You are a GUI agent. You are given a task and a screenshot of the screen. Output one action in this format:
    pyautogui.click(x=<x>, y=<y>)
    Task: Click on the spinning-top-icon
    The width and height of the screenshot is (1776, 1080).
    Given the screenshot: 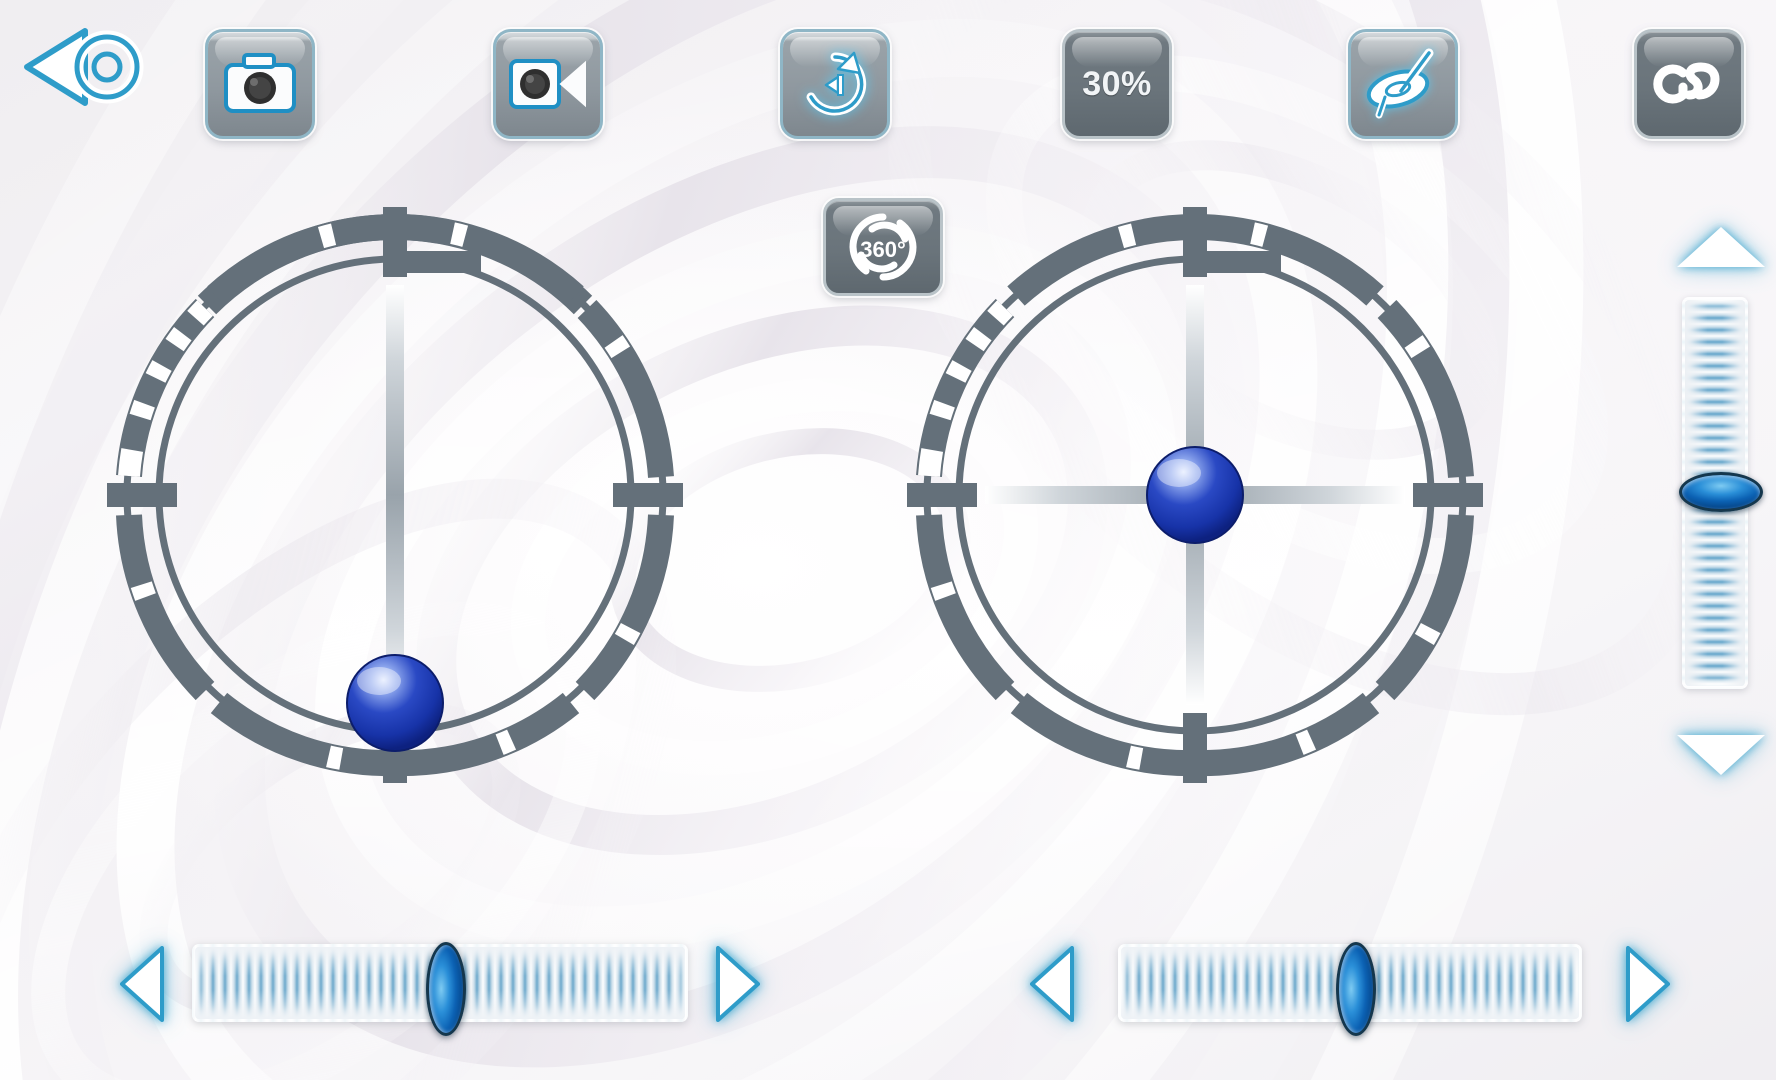 What is the action you would take?
    pyautogui.click(x=1403, y=84)
    